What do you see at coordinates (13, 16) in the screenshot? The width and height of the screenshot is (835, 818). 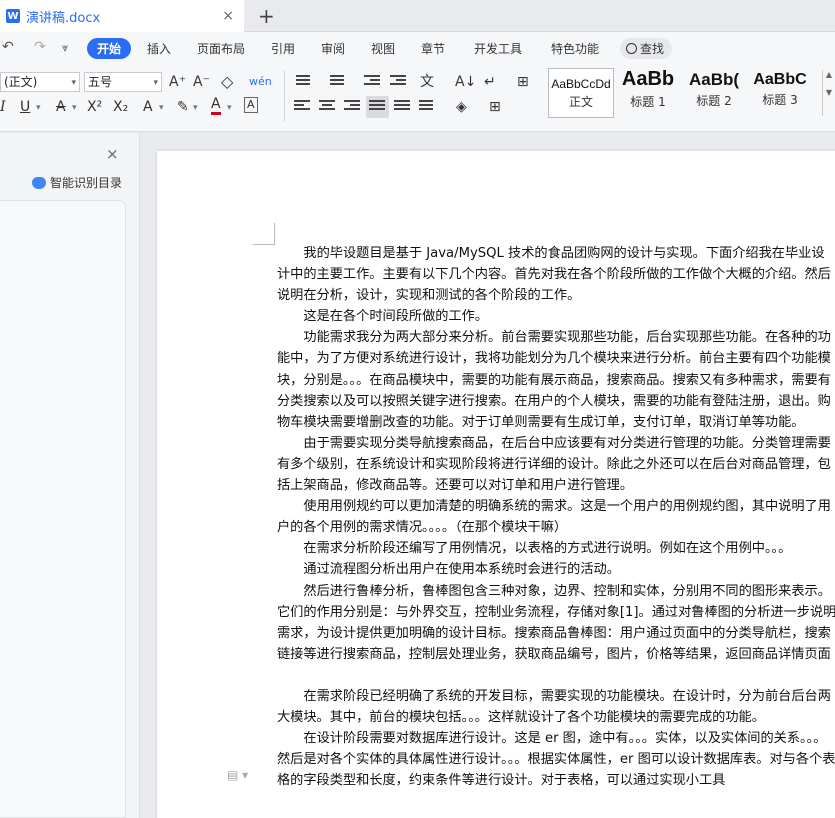 I see `wps-writer-icon: W` at bounding box center [13, 16].